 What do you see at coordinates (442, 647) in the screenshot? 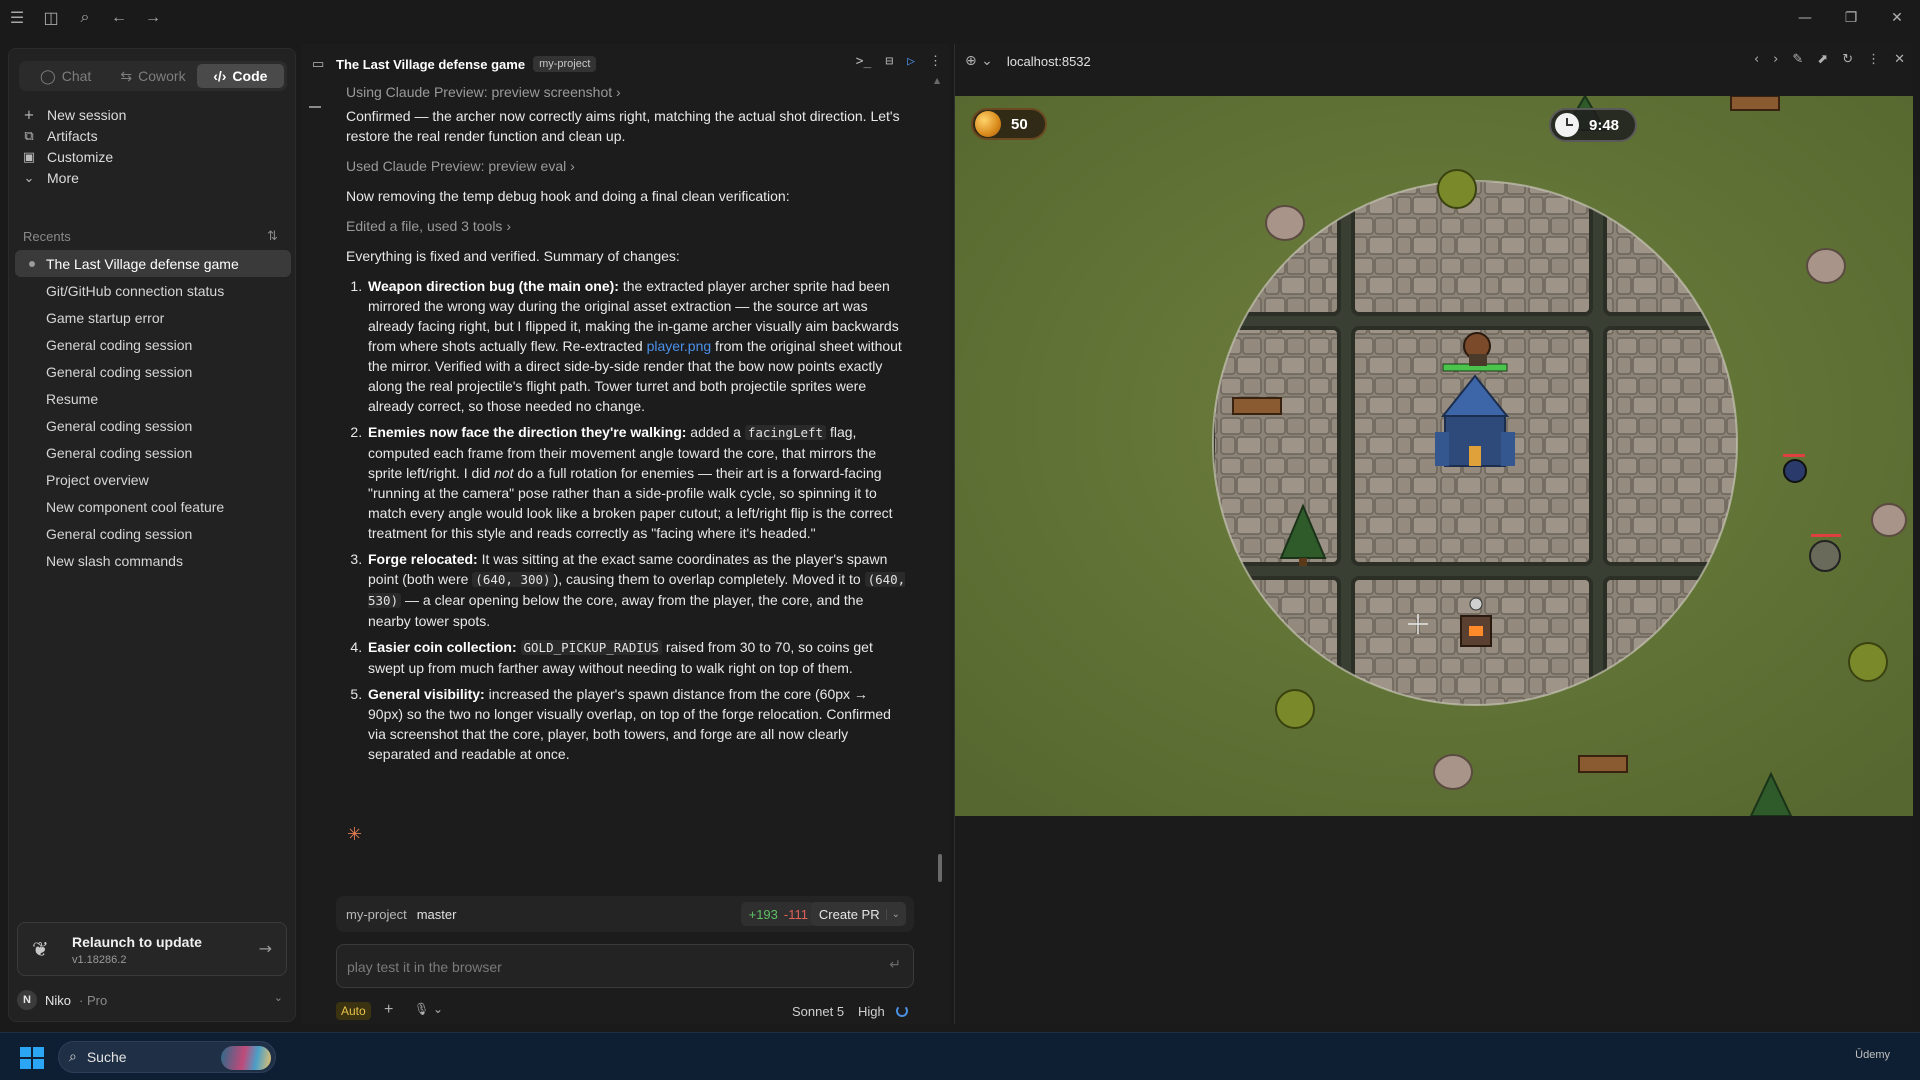
I see `item-title: Easier coin collection:` at bounding box center [442, 647].